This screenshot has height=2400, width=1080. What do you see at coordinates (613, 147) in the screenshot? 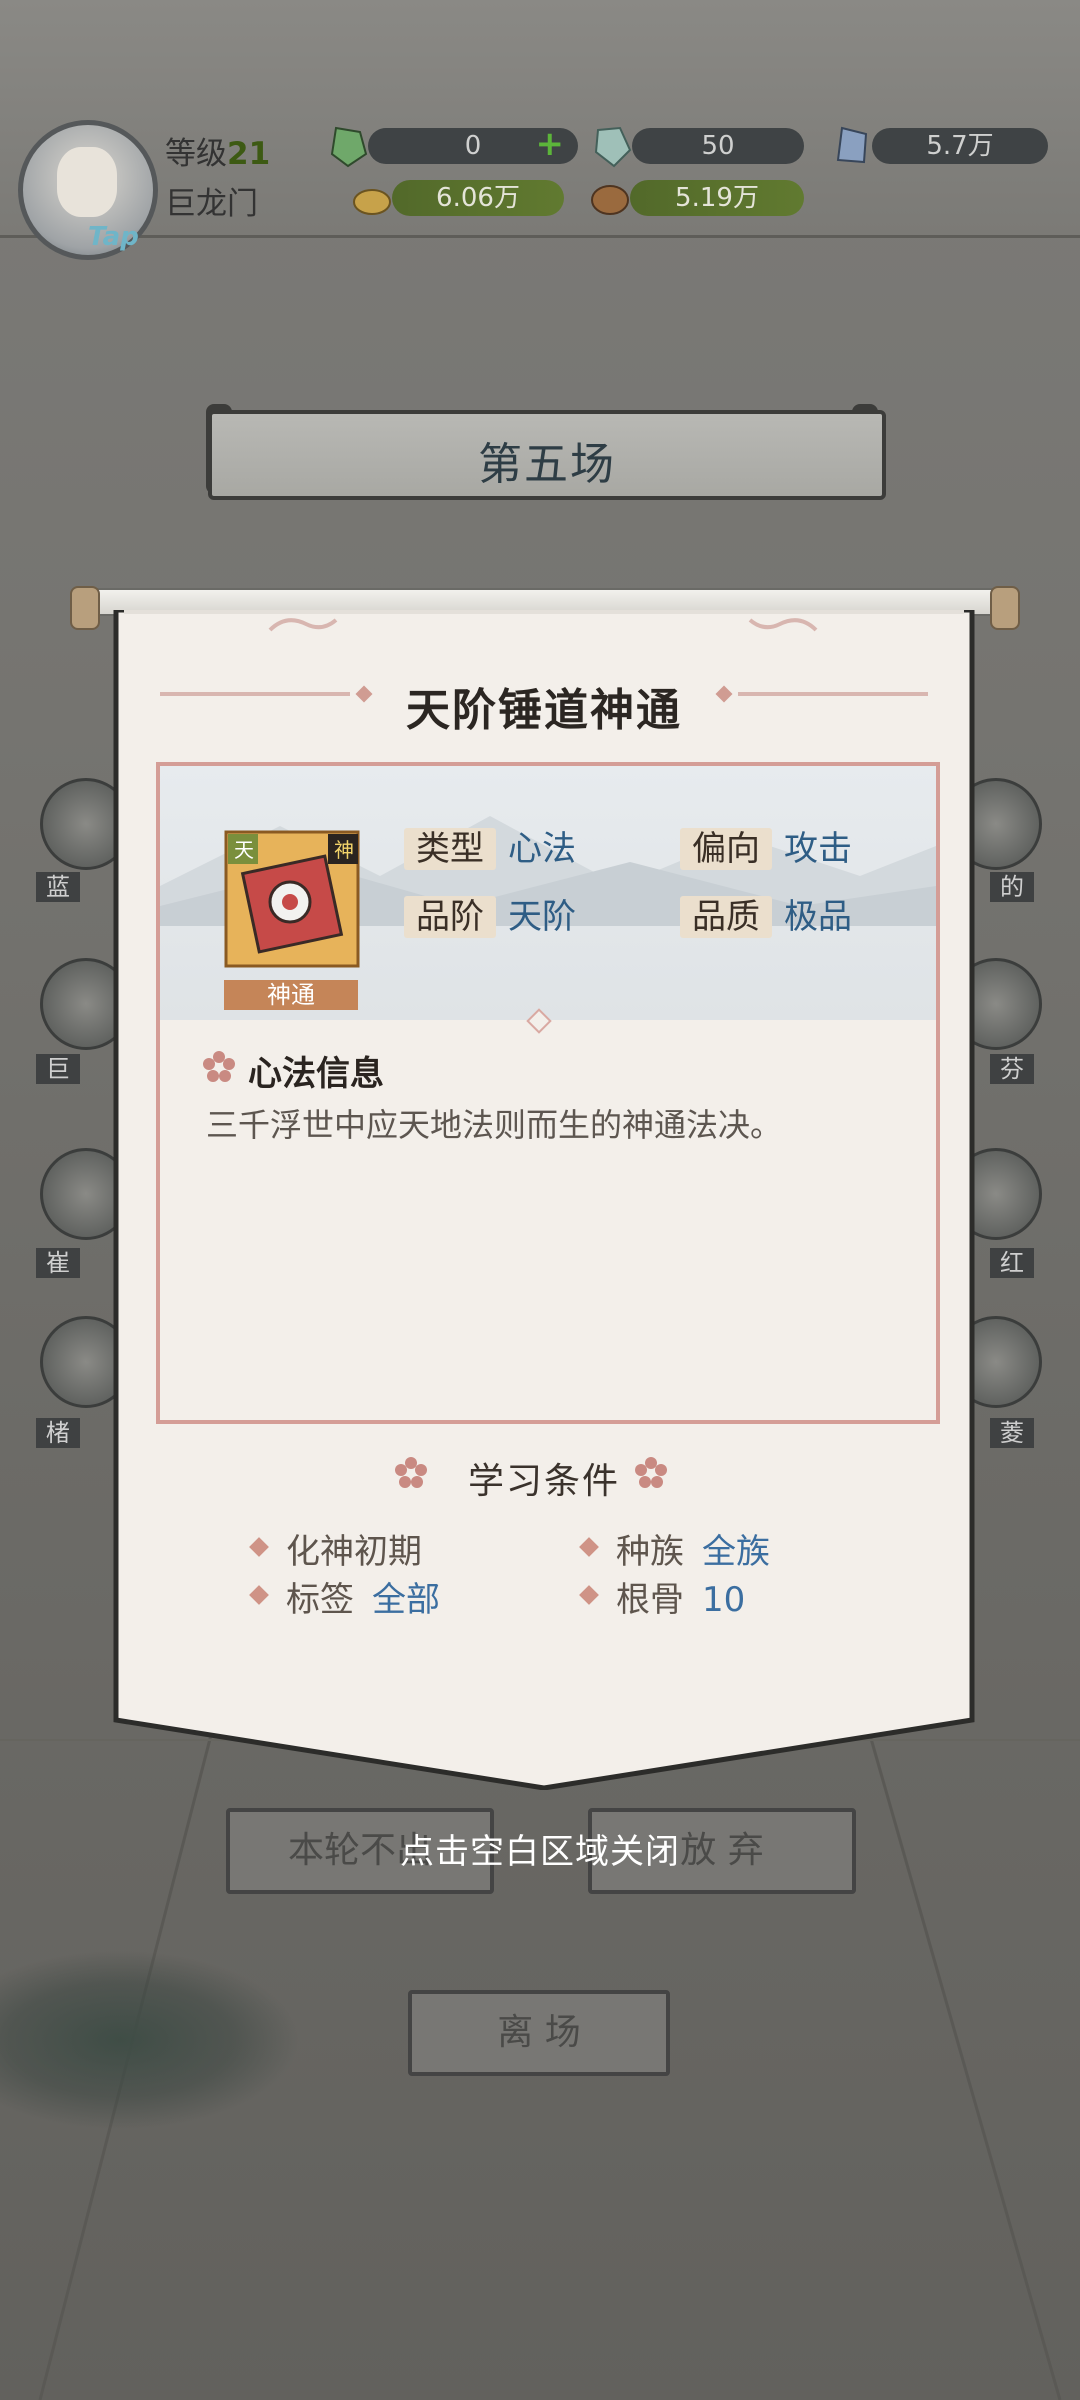
I see `rainbow-stone-icon` at bounding box center [613, 147].